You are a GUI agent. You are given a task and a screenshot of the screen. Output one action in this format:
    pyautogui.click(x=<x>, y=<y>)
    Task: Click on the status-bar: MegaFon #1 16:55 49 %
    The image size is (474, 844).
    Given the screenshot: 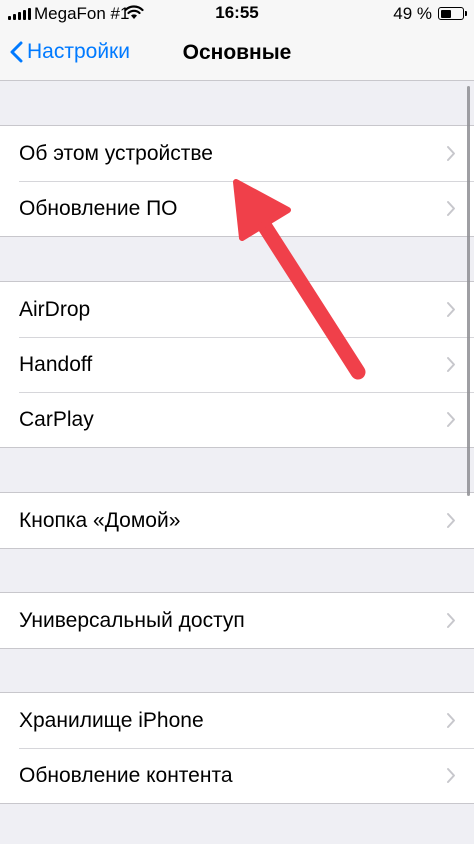 What is the action you would take?
    pyautogui.click(x=237, y=14)
    